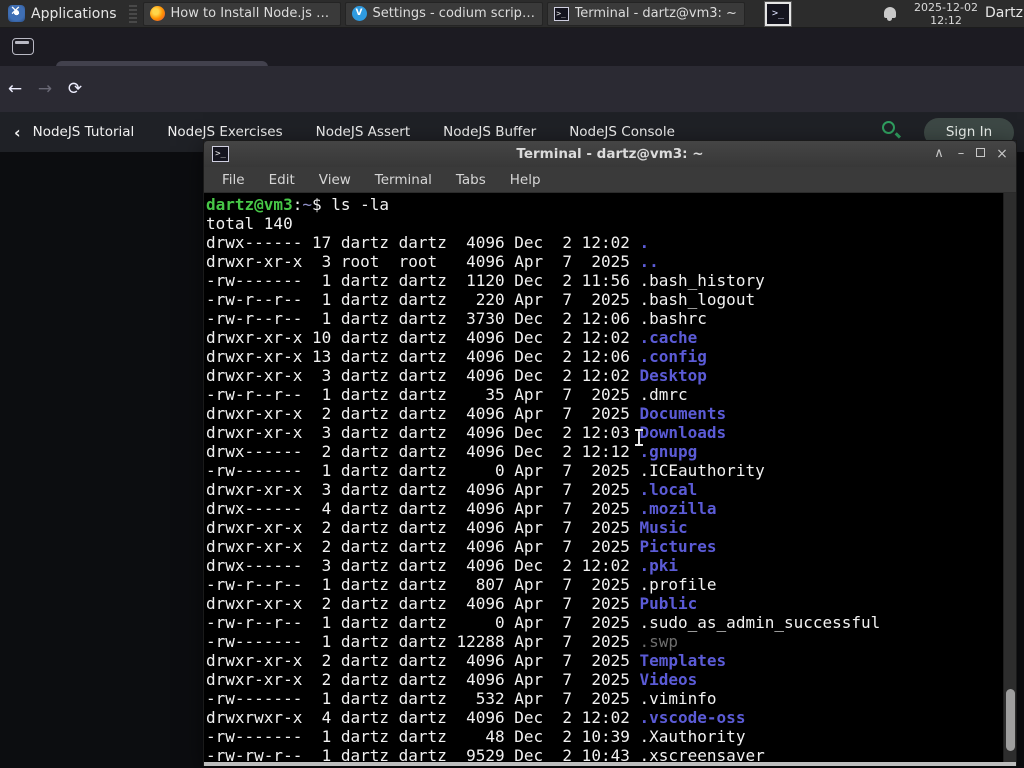  I want to click on panel-clock: 2025-12-02 12:12, so click(946, 14).